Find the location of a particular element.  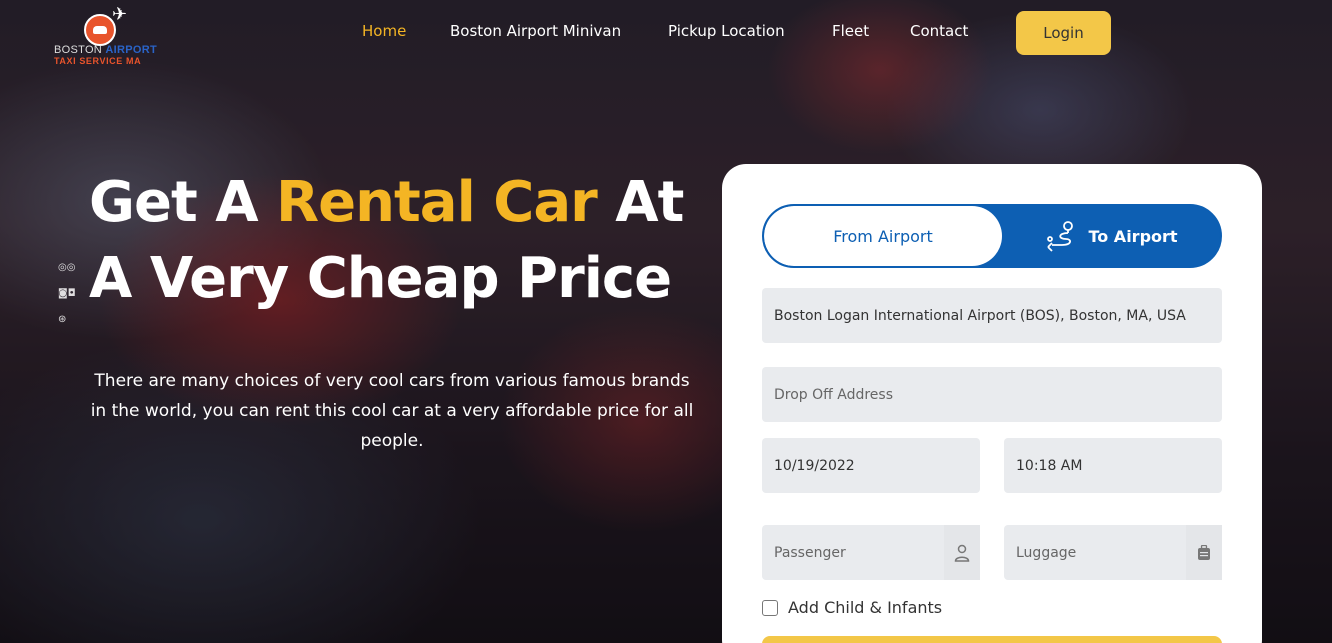

luggage-input is located at coordinates (1113, 552).